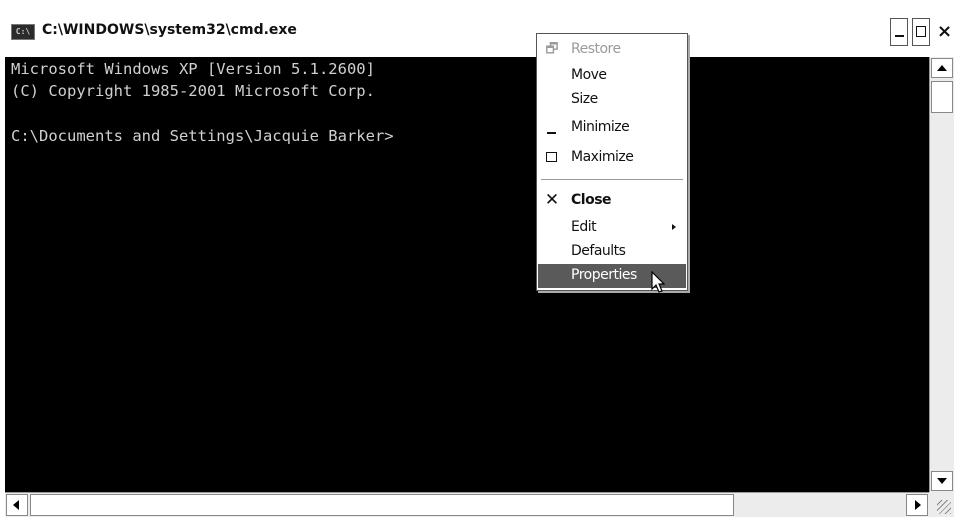  I want to click on horizontal-scrollbar, so click(467, 504).